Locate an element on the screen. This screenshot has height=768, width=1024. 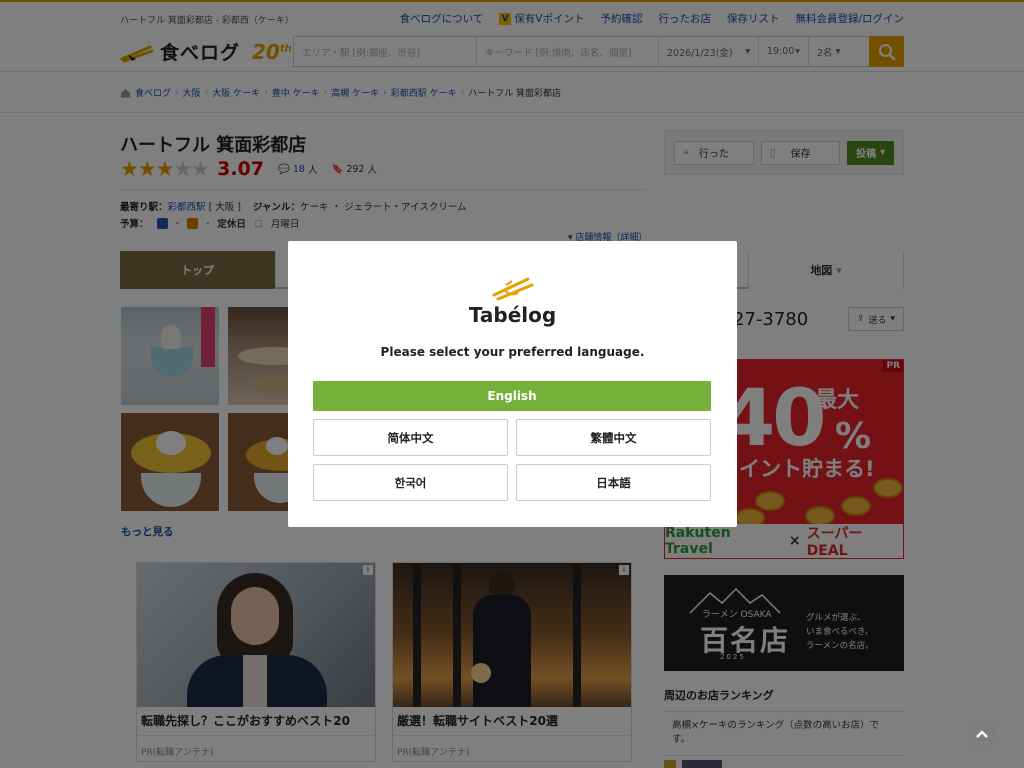
language-simplified-chinese-button: 简体中文 is located at coordinates (410, 437).